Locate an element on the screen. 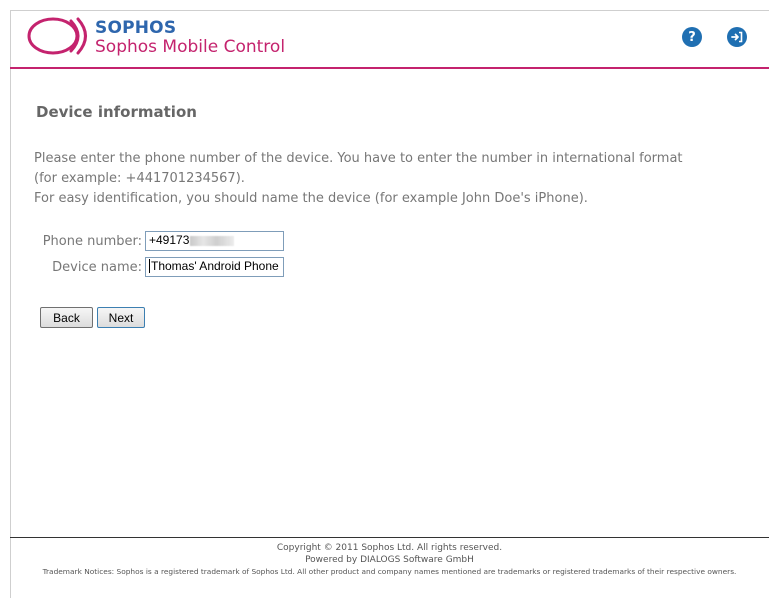 The width and height of the screenshot is (770, 598). device-name-value: Thomas' Android Phone is located at coordinates (215, 266).